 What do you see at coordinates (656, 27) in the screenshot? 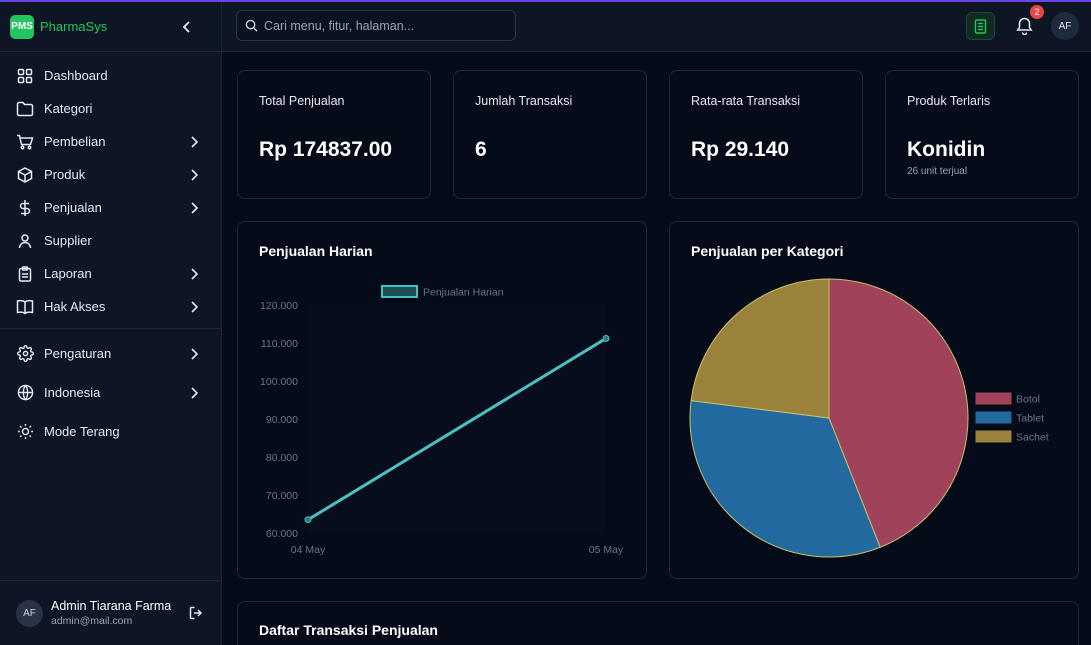
I see `topbar: 2 AF` at bounding box center [656, 27].